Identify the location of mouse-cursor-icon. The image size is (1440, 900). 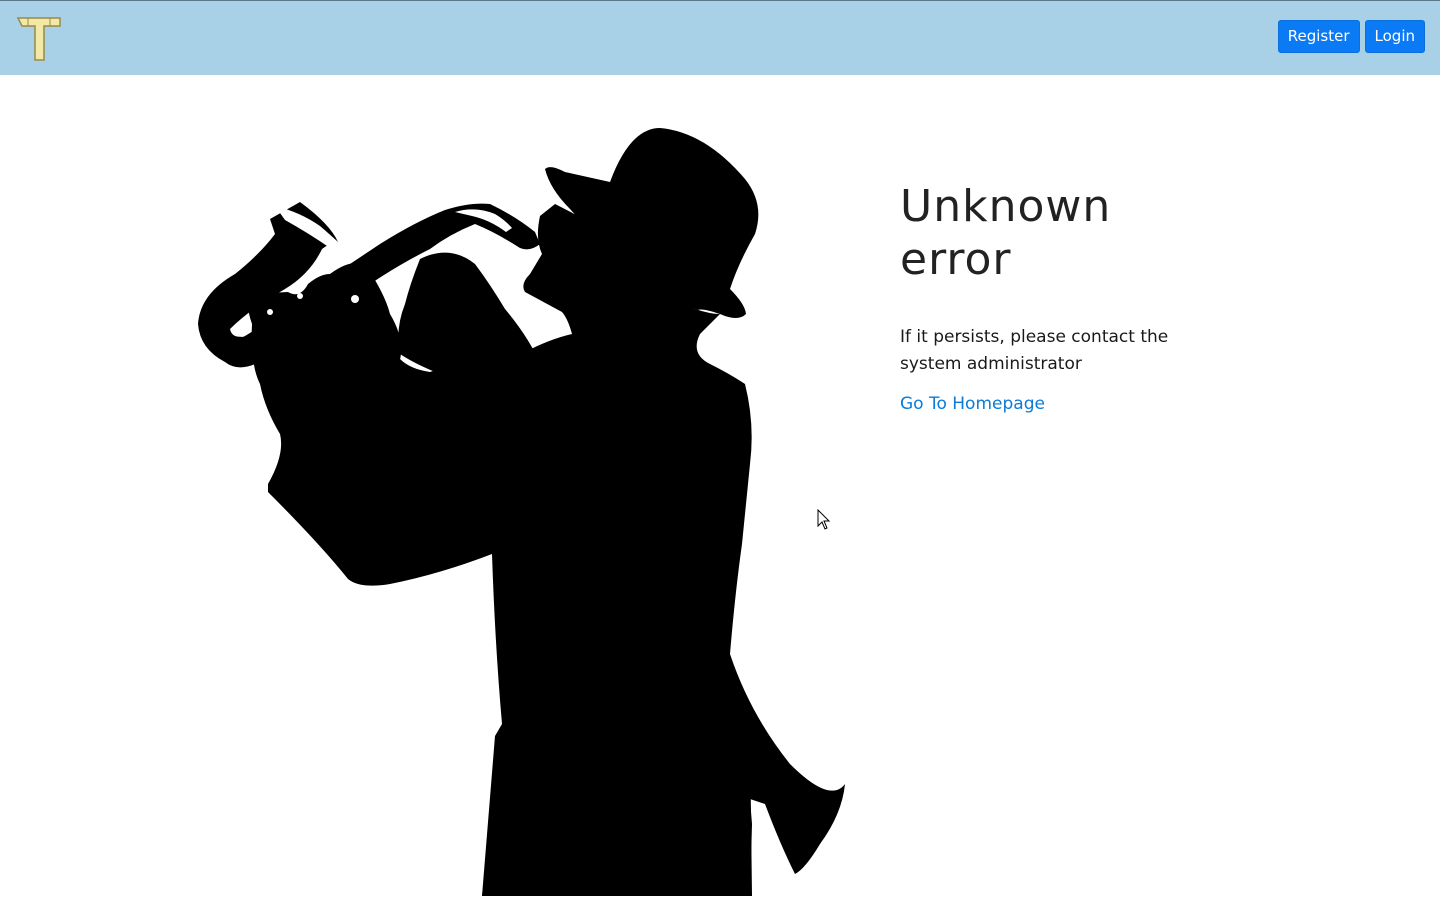
(824, 519).